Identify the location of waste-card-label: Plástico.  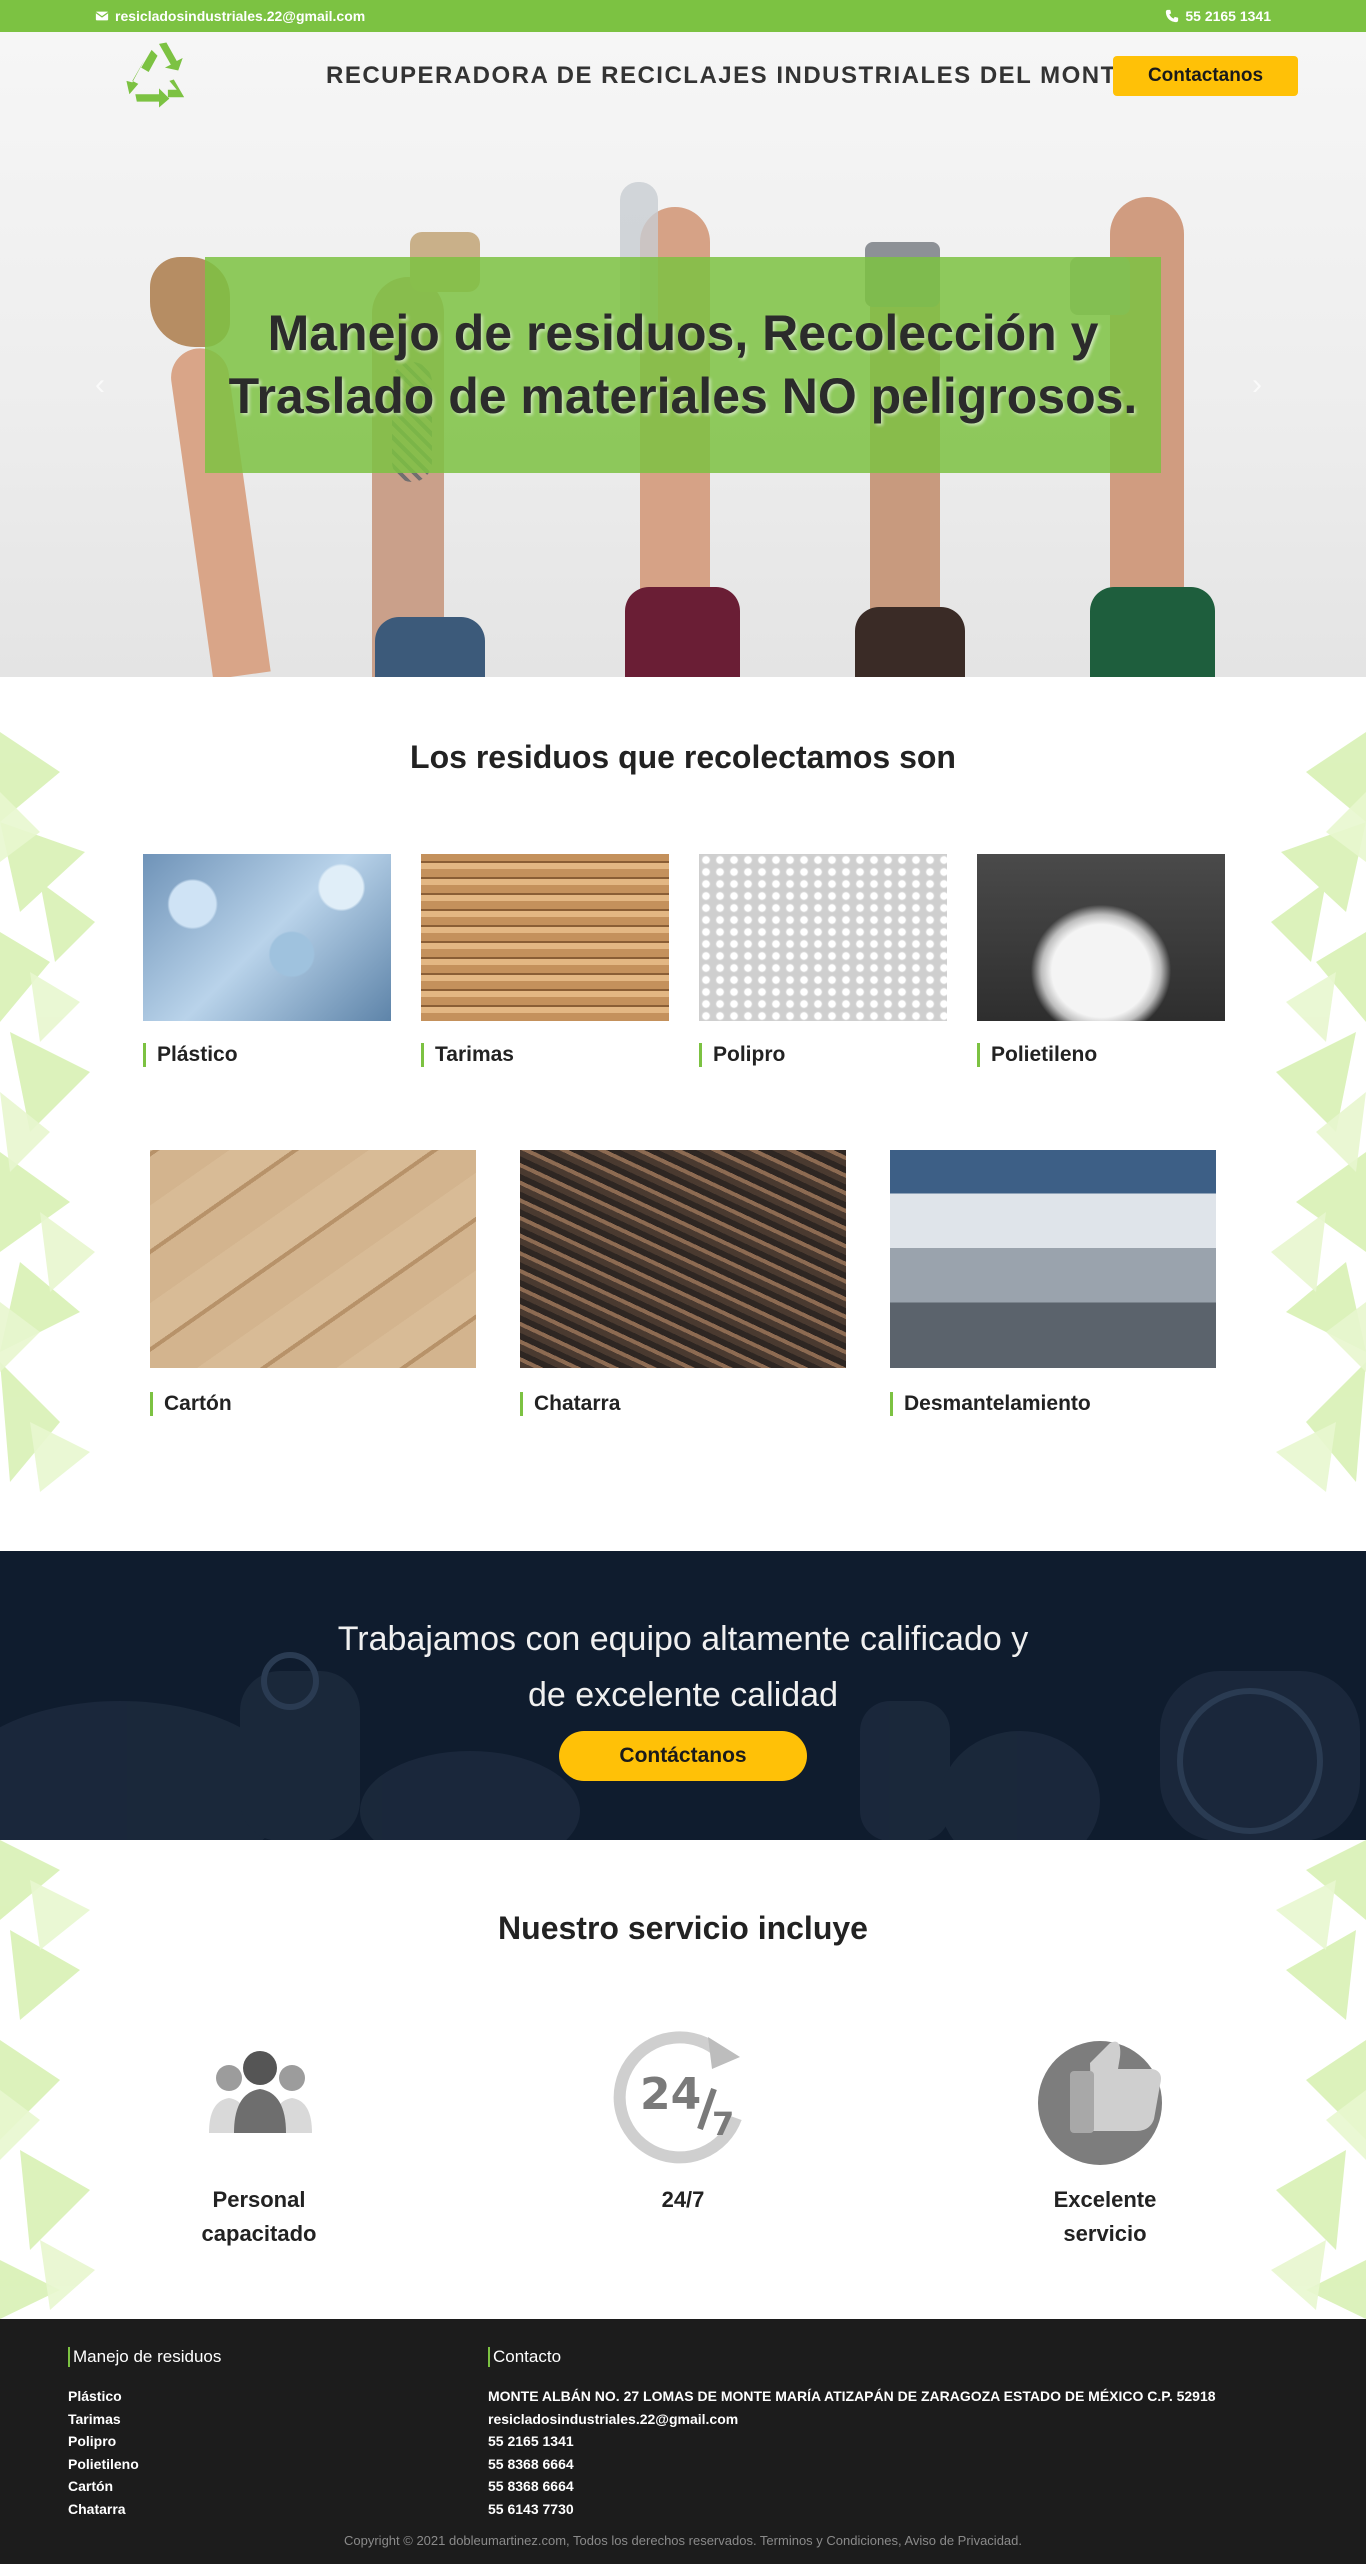
(267, 1055).